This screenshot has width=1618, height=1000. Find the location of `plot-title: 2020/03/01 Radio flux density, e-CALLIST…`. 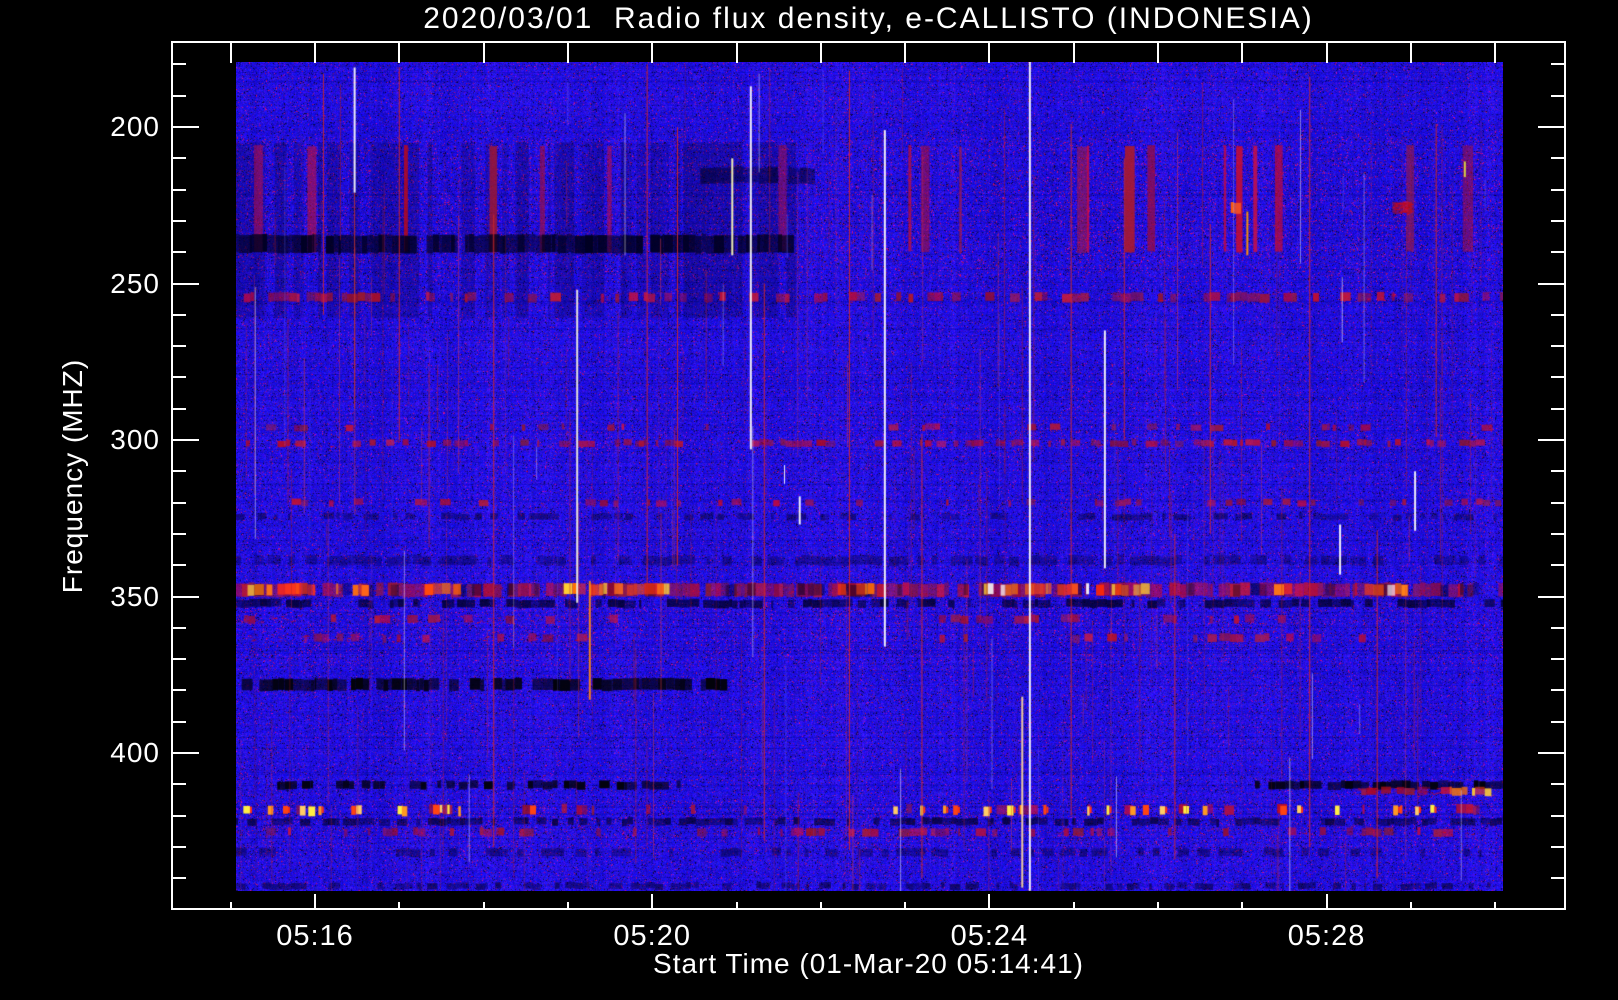

plot-title: 2020/03/01 Radio flux density, e-CALLIST… is located at coordinates (868, 18).